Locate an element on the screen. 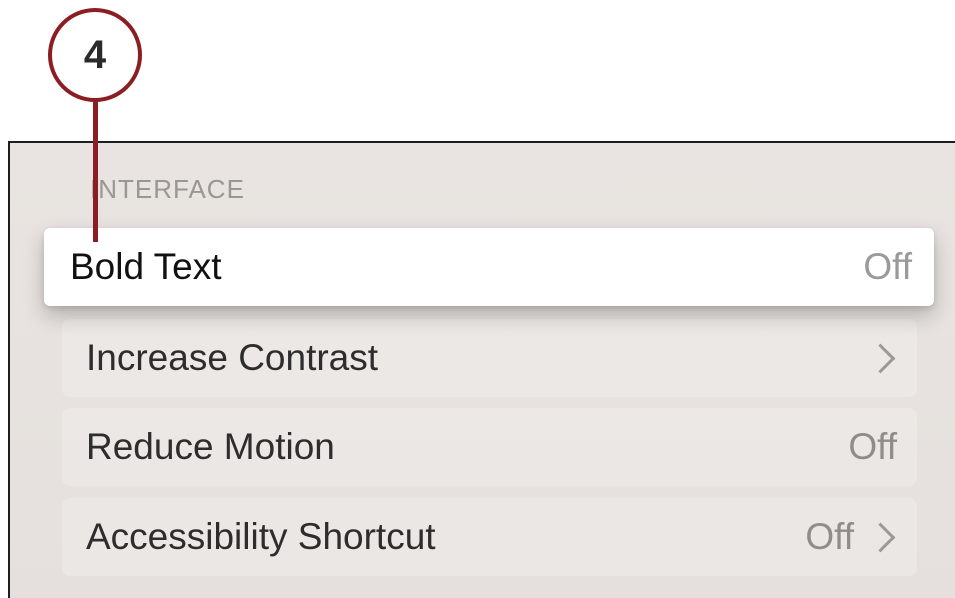 The image size is (955, 598). setting-label: Accessibility Shortcut is located at coordinates (261, 536).